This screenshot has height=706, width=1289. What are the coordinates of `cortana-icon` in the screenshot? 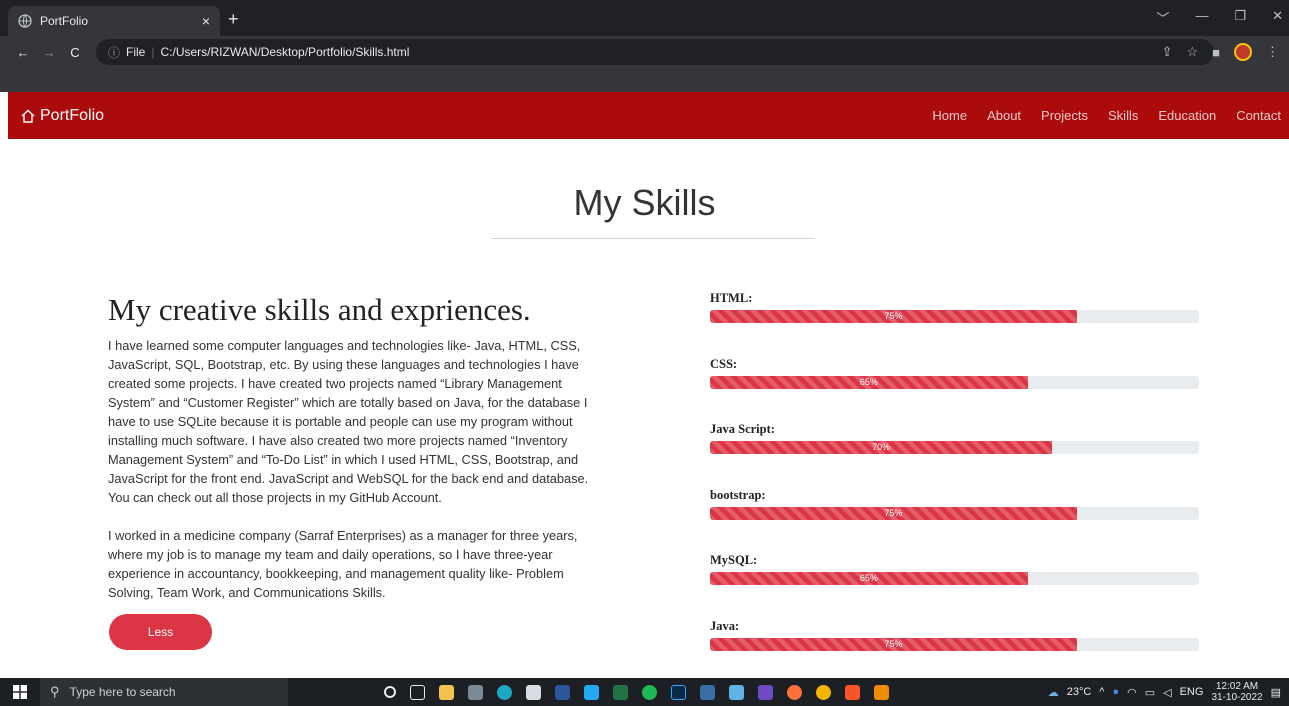 It's located at (390, 692).